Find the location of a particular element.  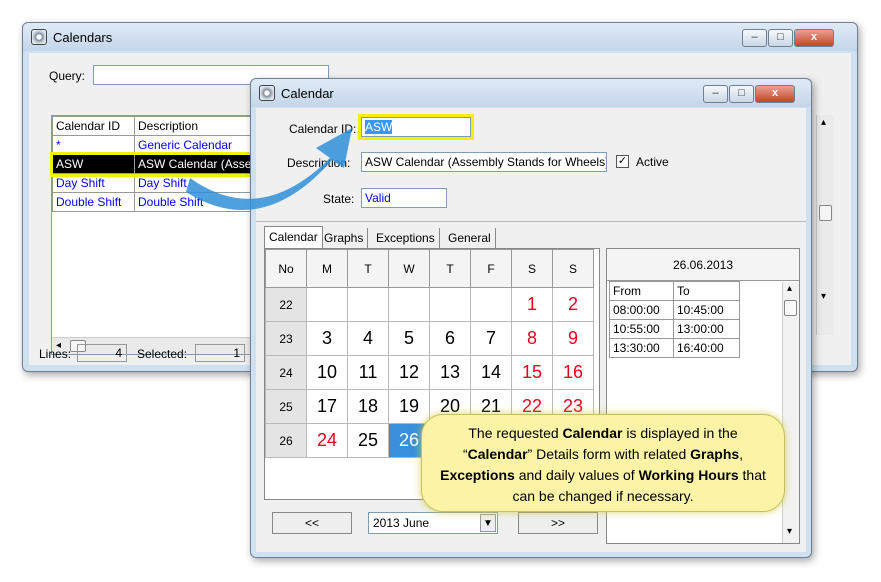

week-number: 24 is located at coordinates (286, 372).